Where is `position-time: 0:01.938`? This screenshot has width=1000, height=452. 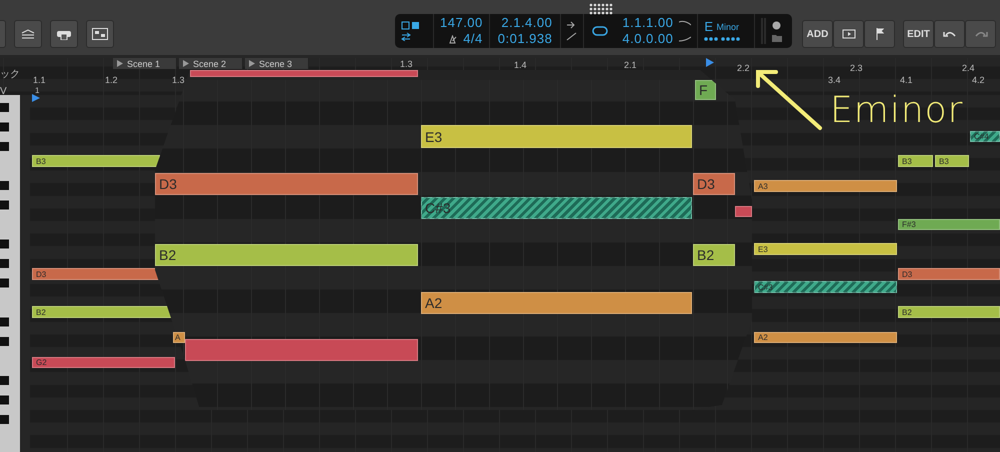 position-time: 0:01.938 is located at coordinates (525, 39).